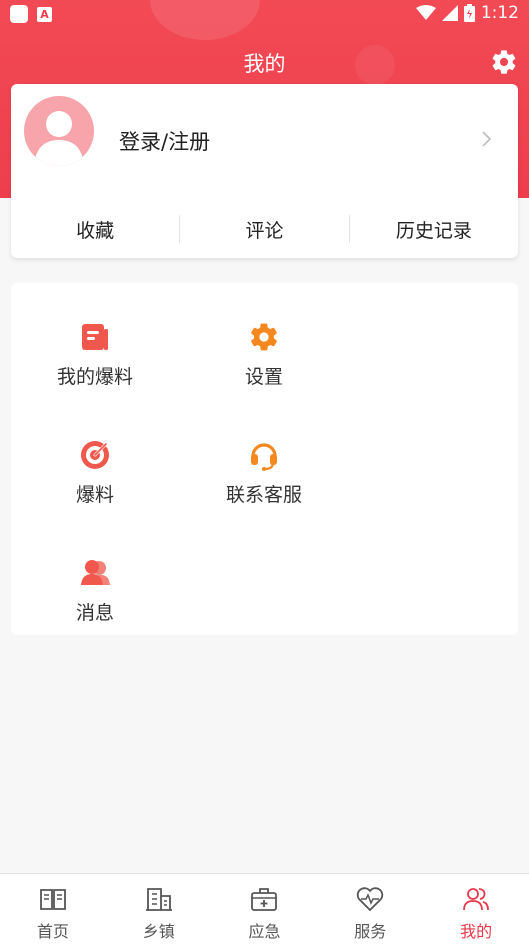  What do you see at coordinates (263, 495) in the screenshot?
I see `menu-item-label: 联系客服` at bounding box center [263, 495].